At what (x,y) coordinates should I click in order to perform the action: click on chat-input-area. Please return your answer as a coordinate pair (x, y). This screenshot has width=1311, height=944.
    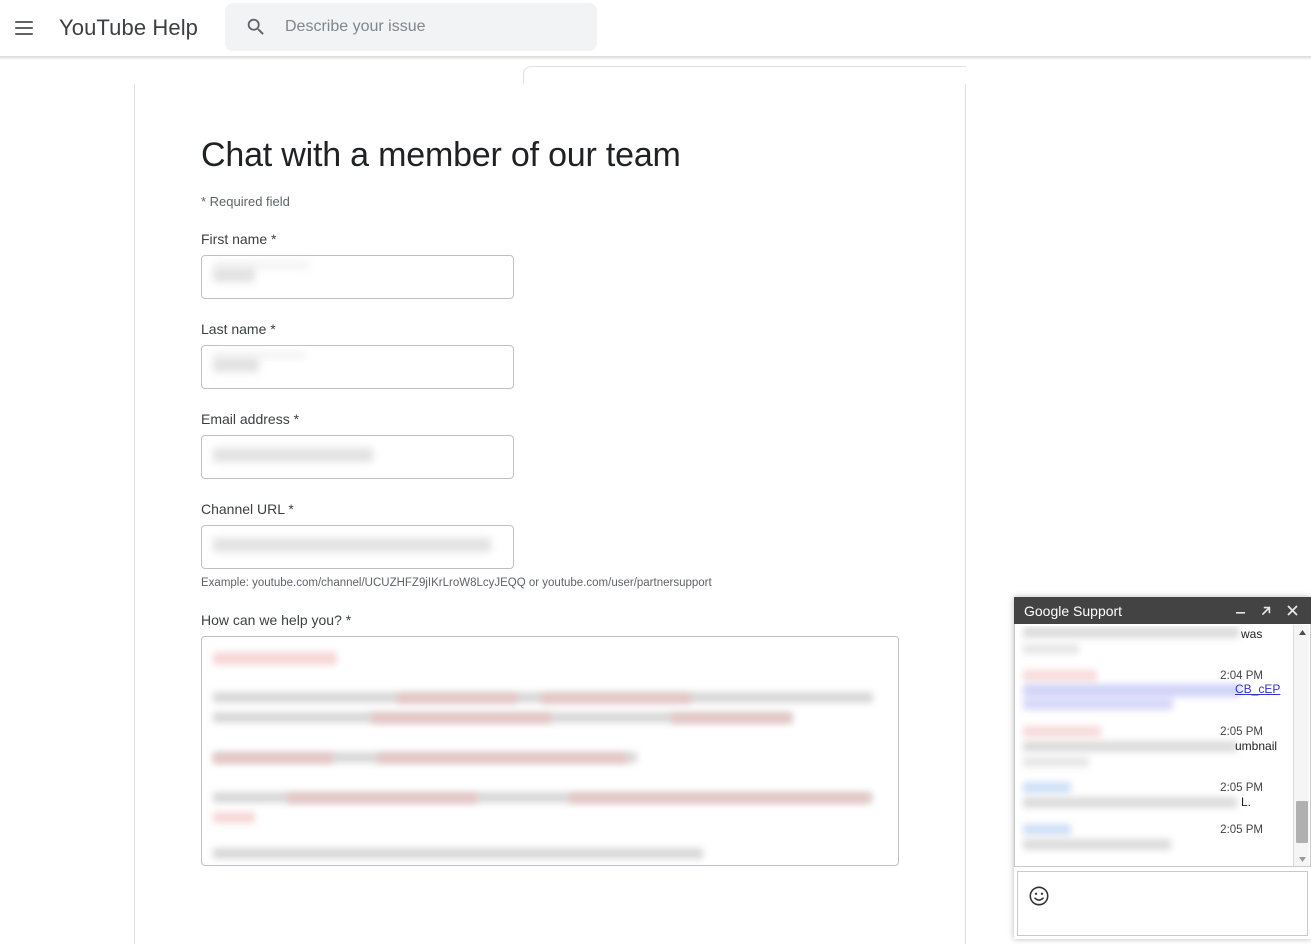
    Looking at the image, I should click on (1162, 903).